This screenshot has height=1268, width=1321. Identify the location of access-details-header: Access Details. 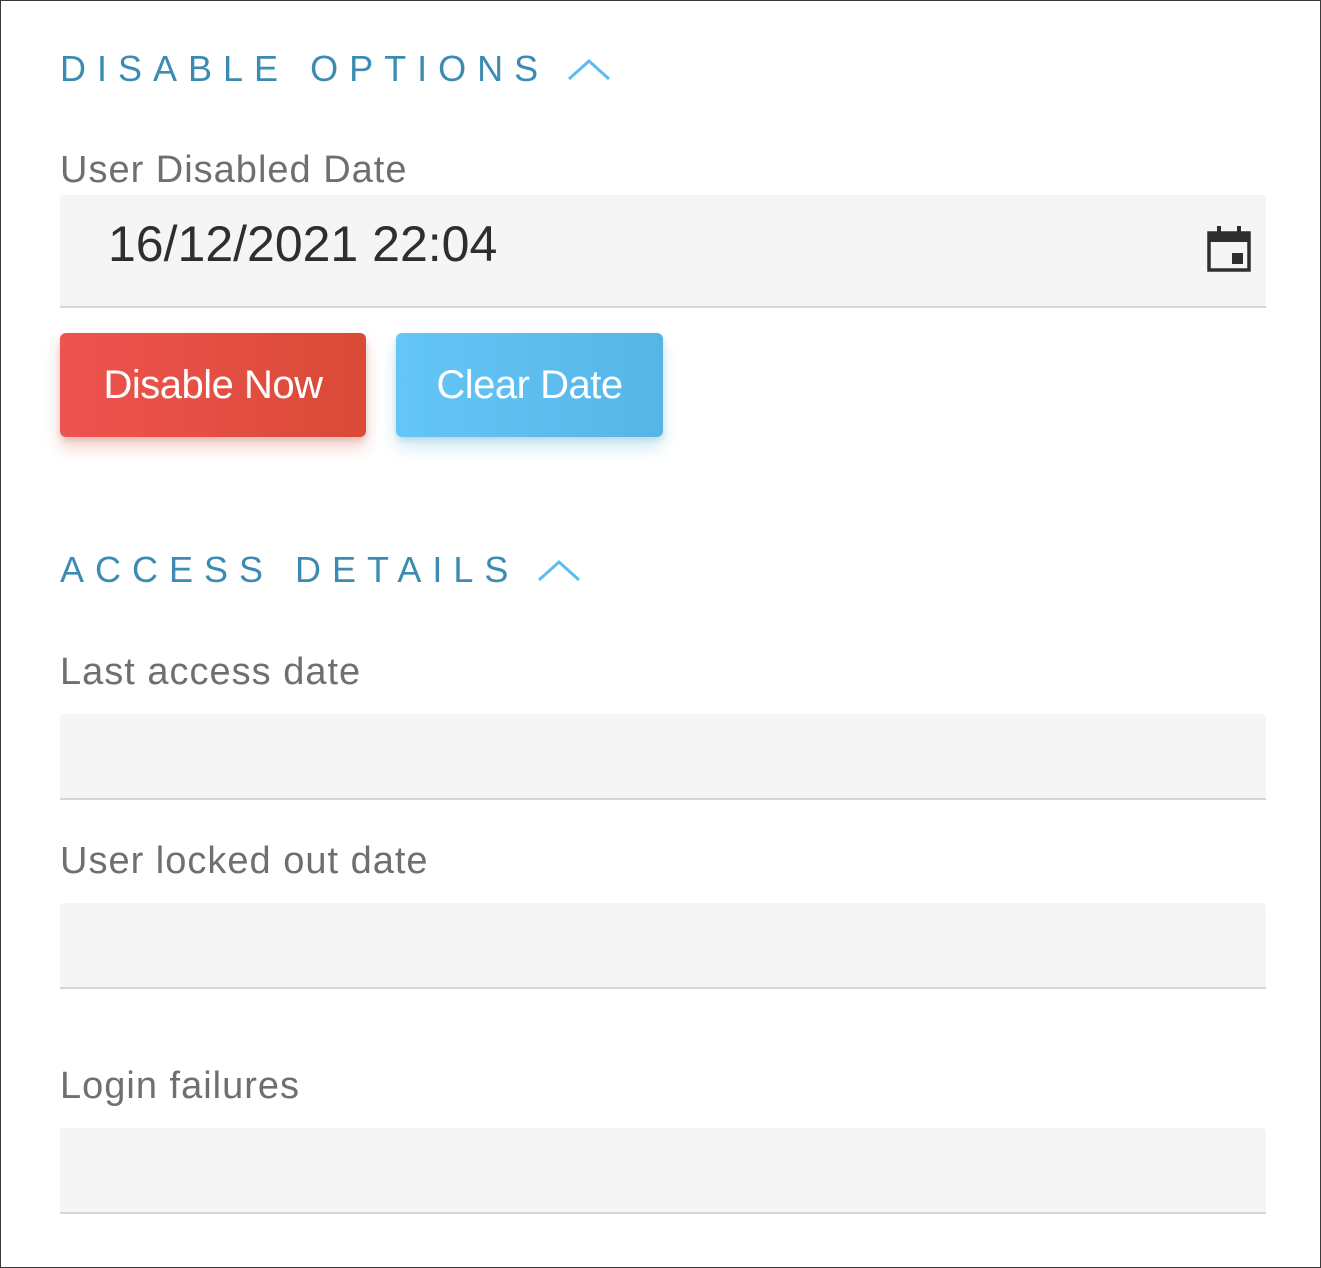
(320, 570).